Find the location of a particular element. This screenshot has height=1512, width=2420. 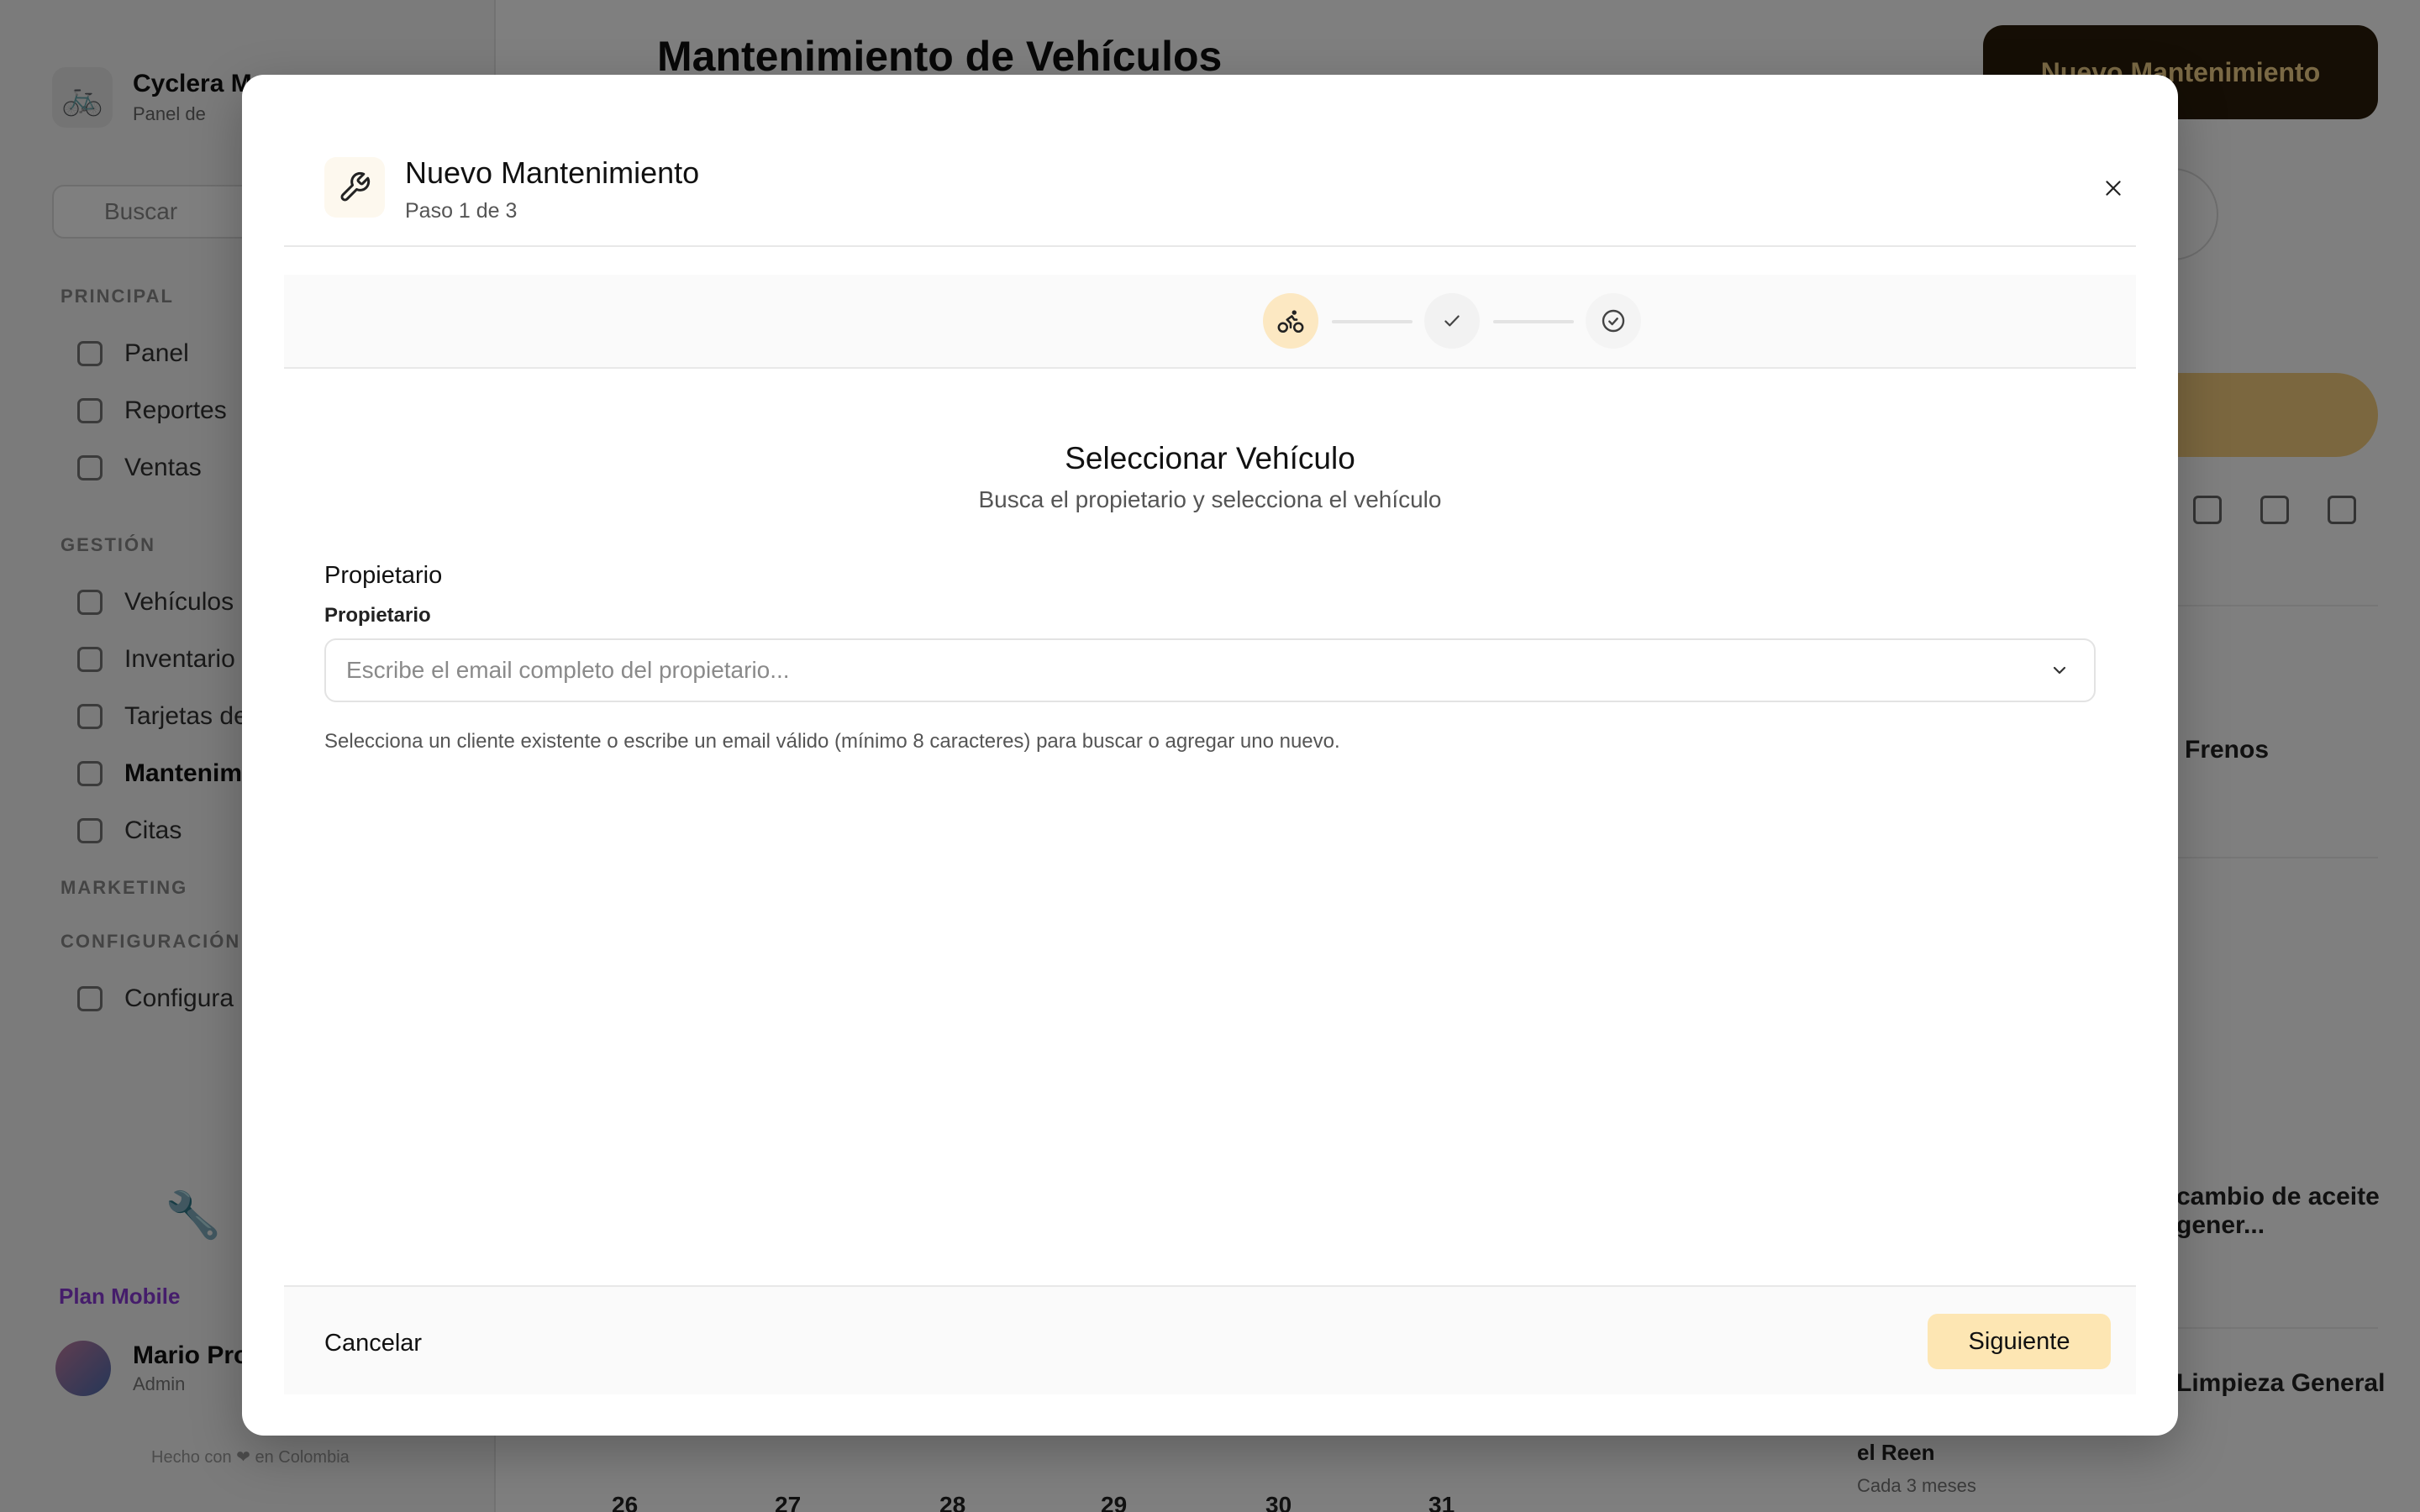

step-1-vehicle is located at coordinates (1290, 321).